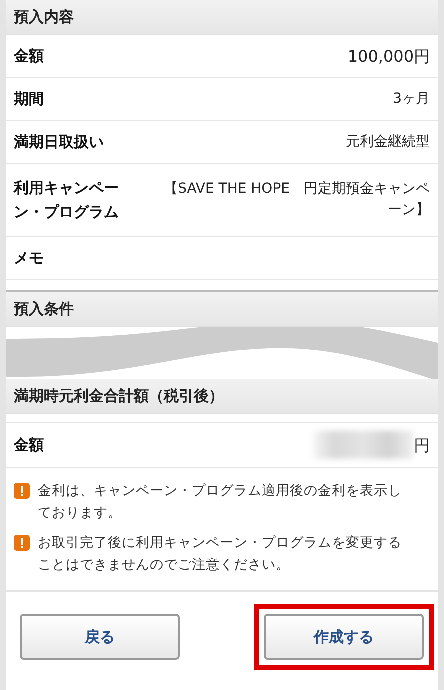  Describe the element at coordinates (29, 258) in the screenshot. I see `row-label: メモ` at that location.